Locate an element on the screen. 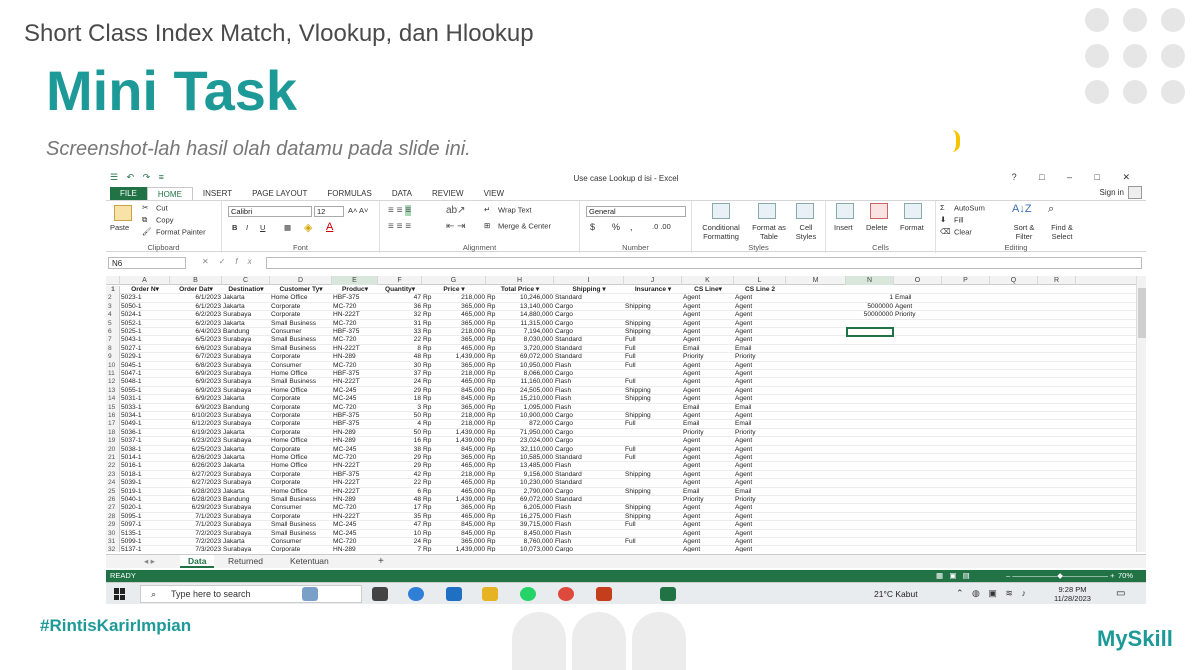  excel-icon is located at coordinates (668, 594).